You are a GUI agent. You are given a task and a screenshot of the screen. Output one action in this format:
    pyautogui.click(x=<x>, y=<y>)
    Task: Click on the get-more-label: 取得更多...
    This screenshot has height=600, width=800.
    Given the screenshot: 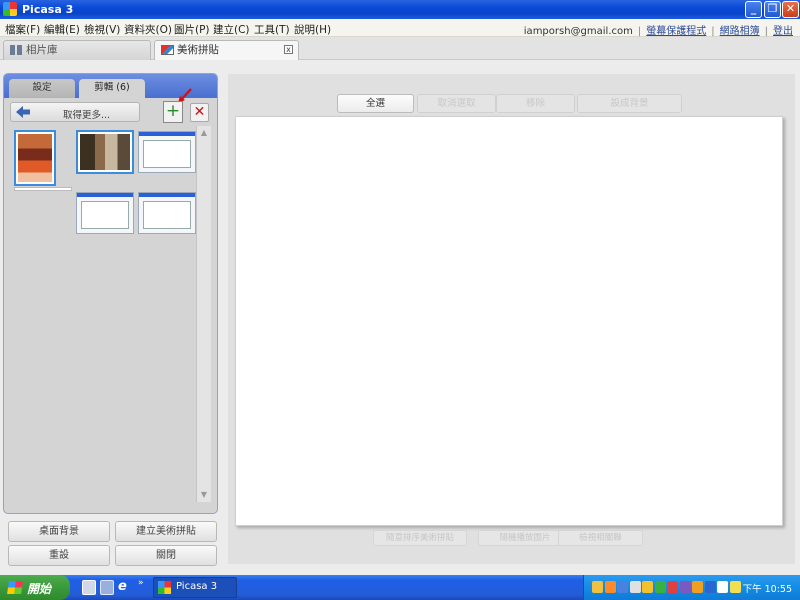 What is the action you would take?
    pyautogui.click(x=87, y=115)
    